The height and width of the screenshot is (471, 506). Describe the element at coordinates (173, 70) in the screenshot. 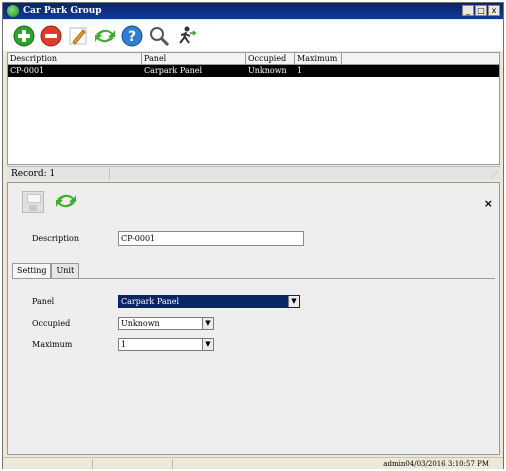

I see `table-cell: Carpark Panel` at that location.